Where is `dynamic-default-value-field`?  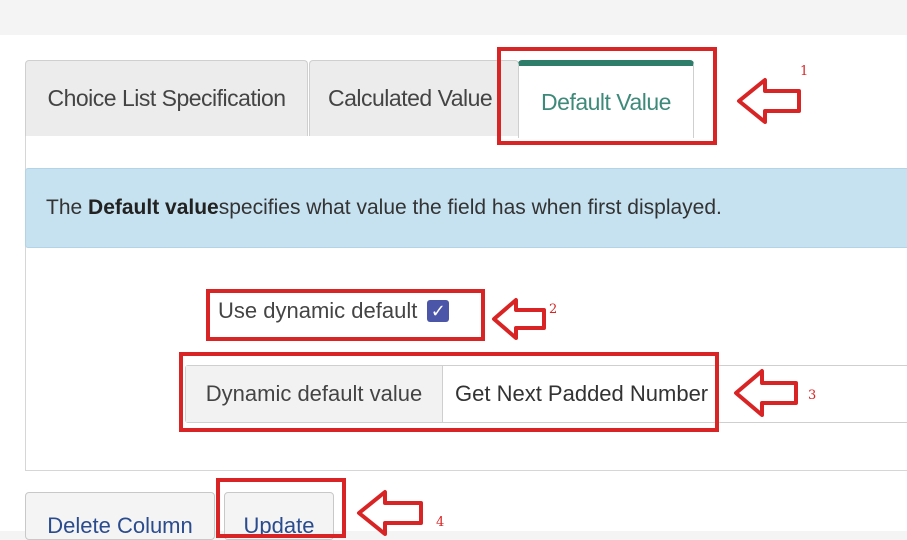 dynamic-default-value-field is located at coordinates (675, 394).